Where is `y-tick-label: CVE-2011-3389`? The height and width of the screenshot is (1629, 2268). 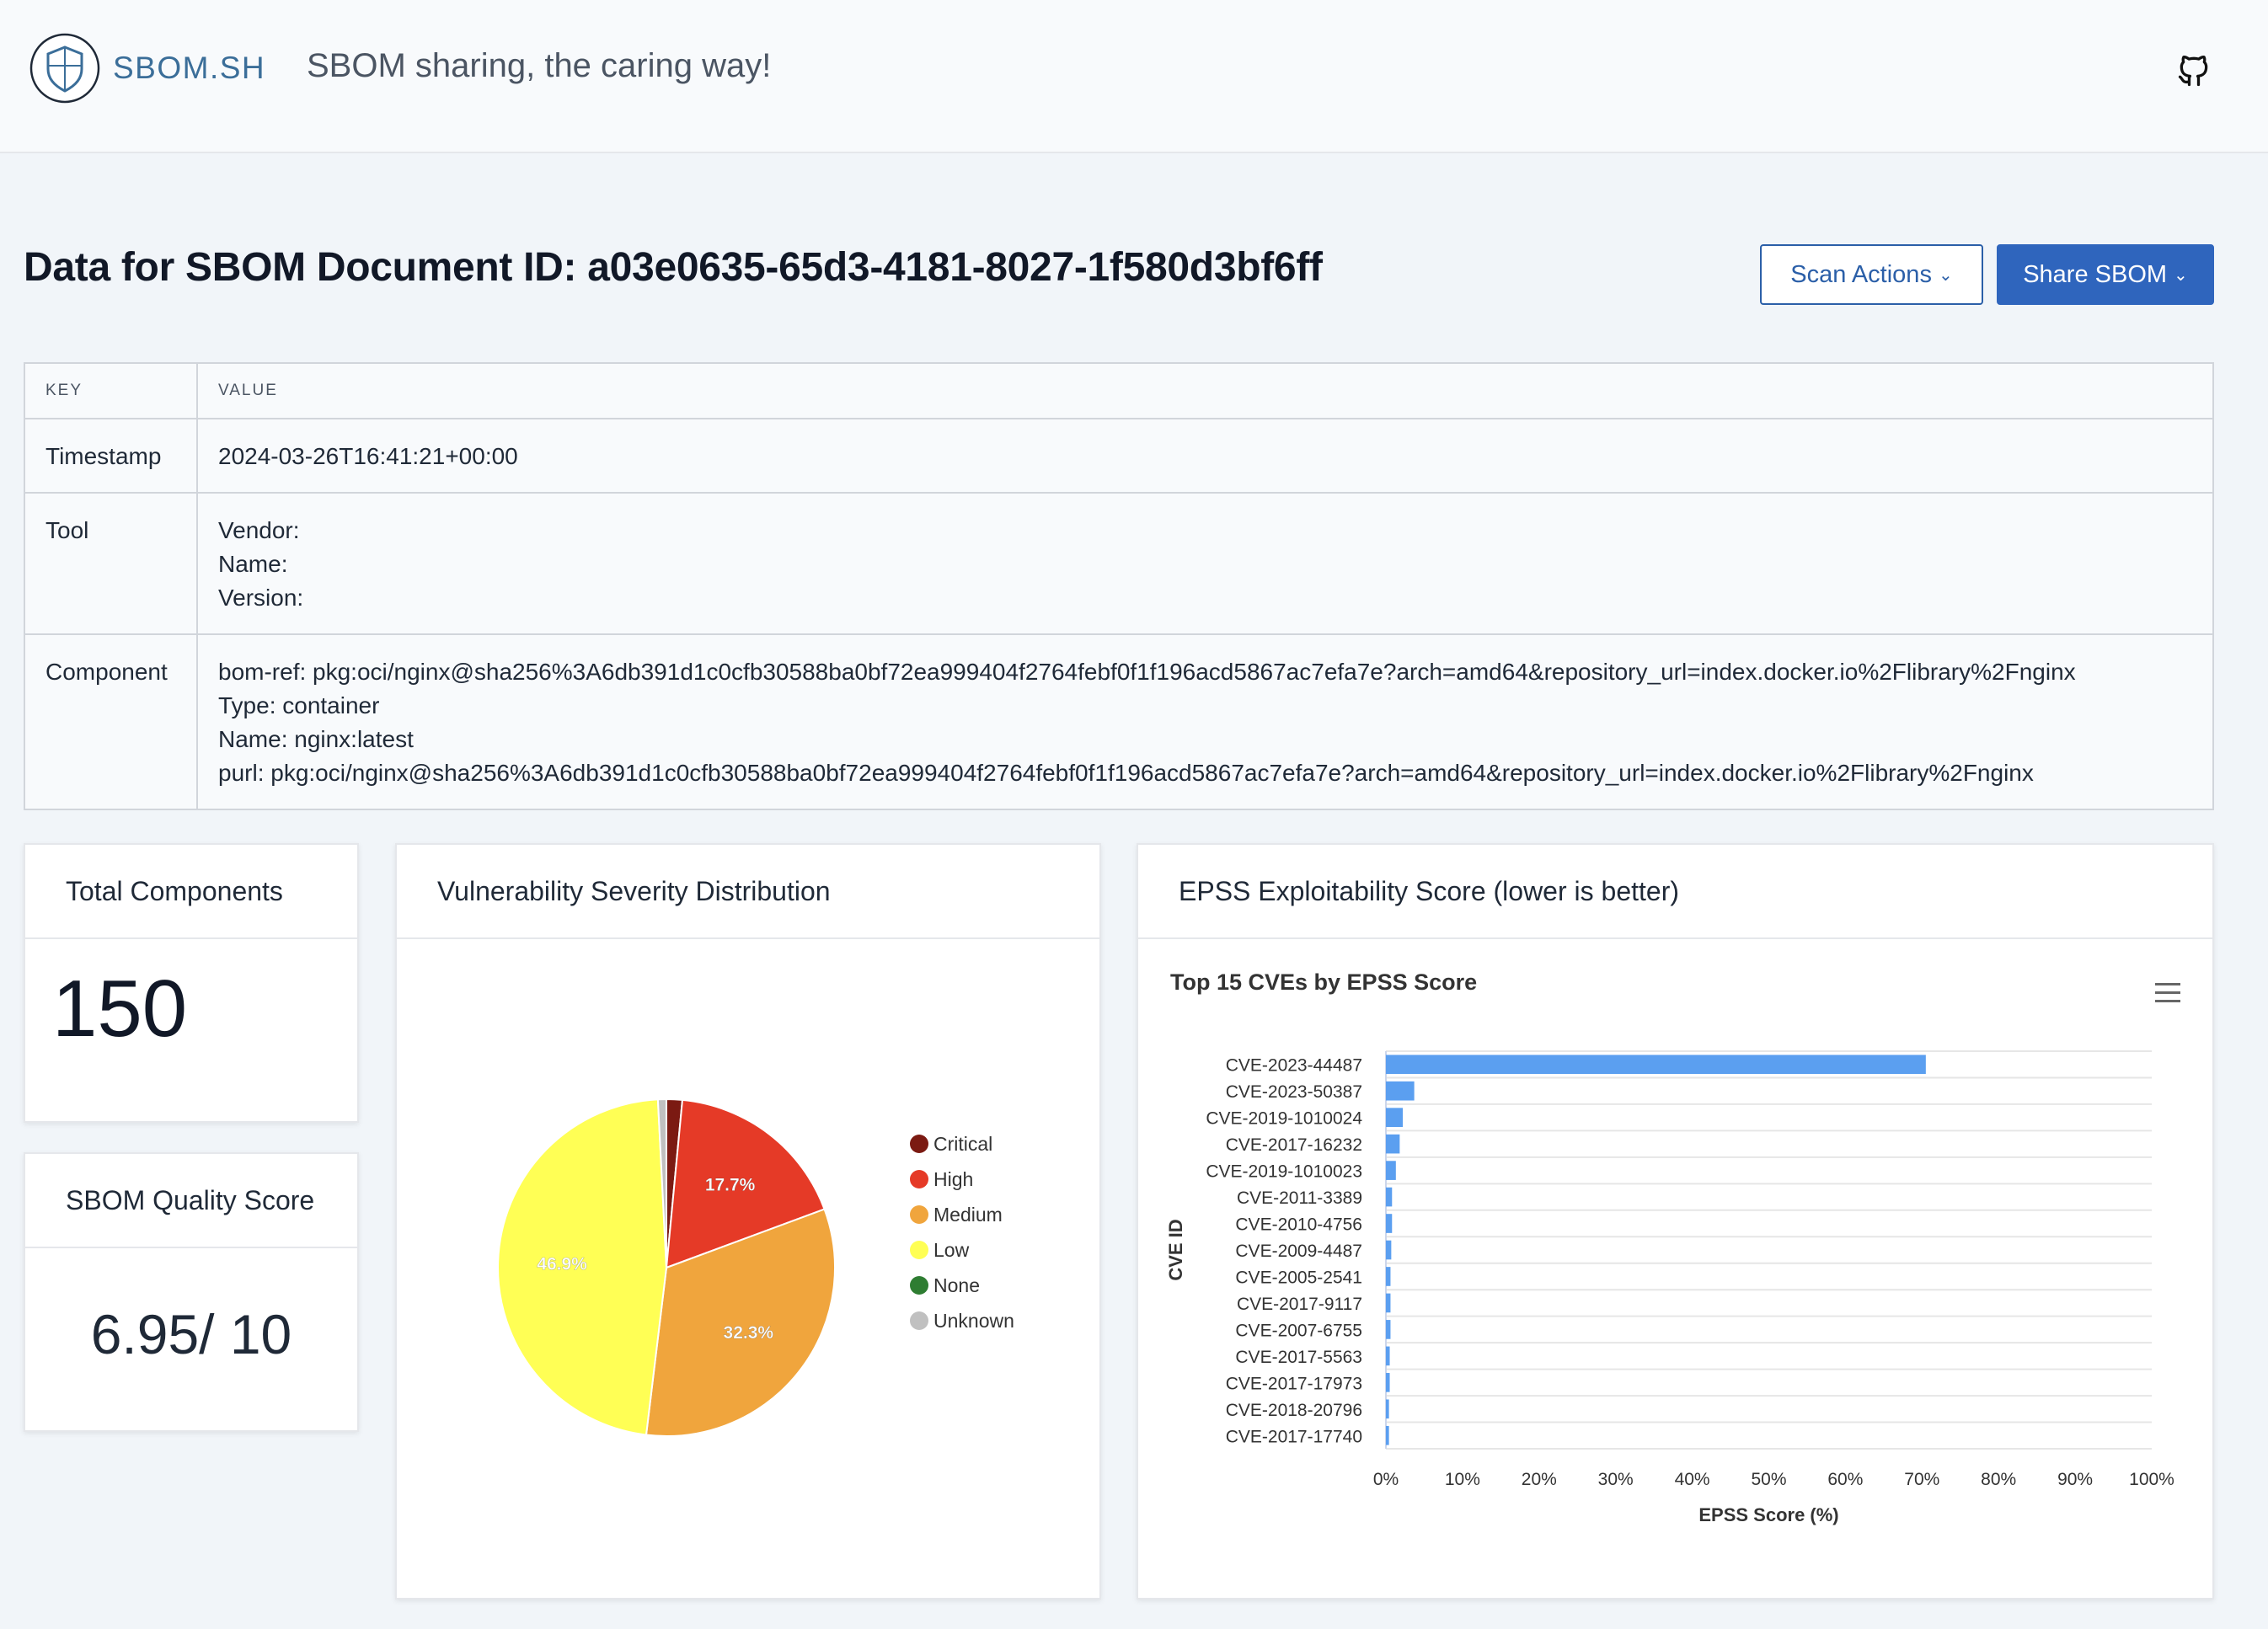
y-tick-label: CVE-2011-3389 is located at coordinates (1299, 1198).